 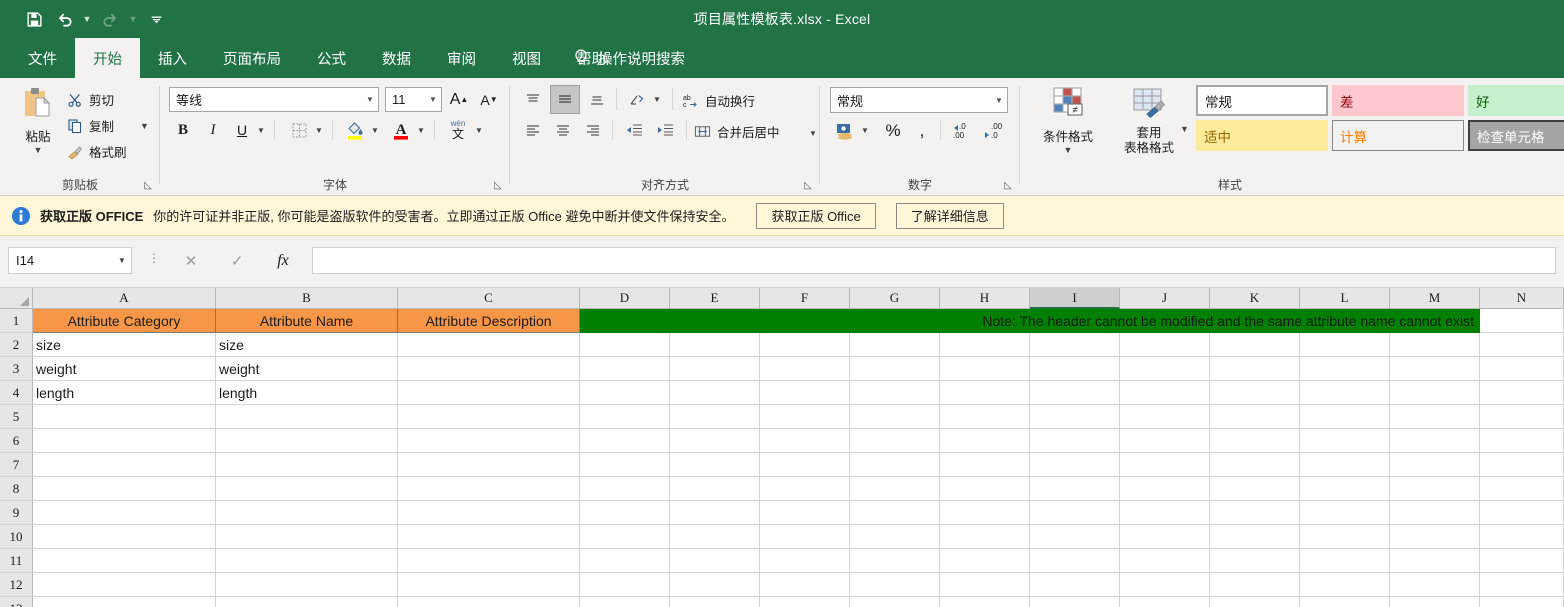 I want to click on column-header-e: E, so click(x=715, y=298).